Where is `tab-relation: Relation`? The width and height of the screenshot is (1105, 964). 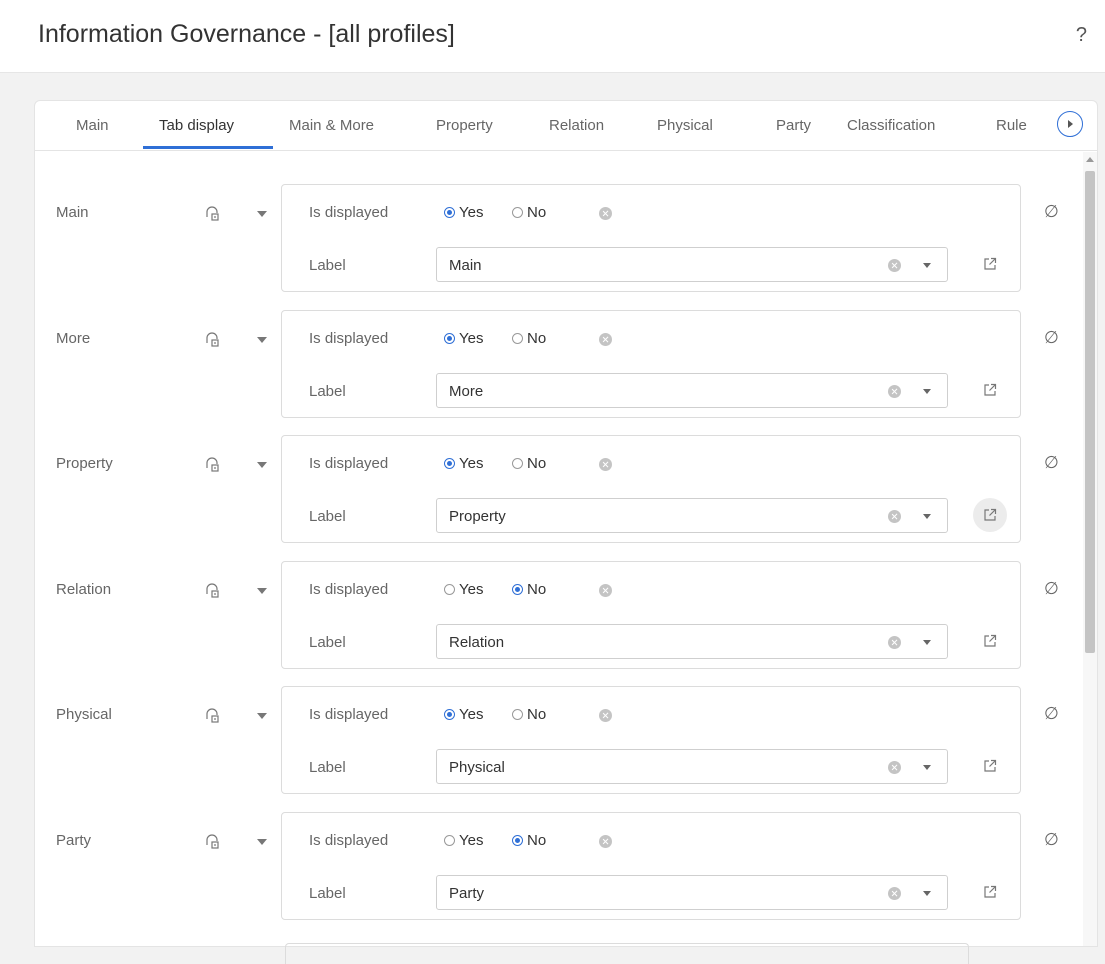 tab-relation: Relation is located at coordinates (576, 125).